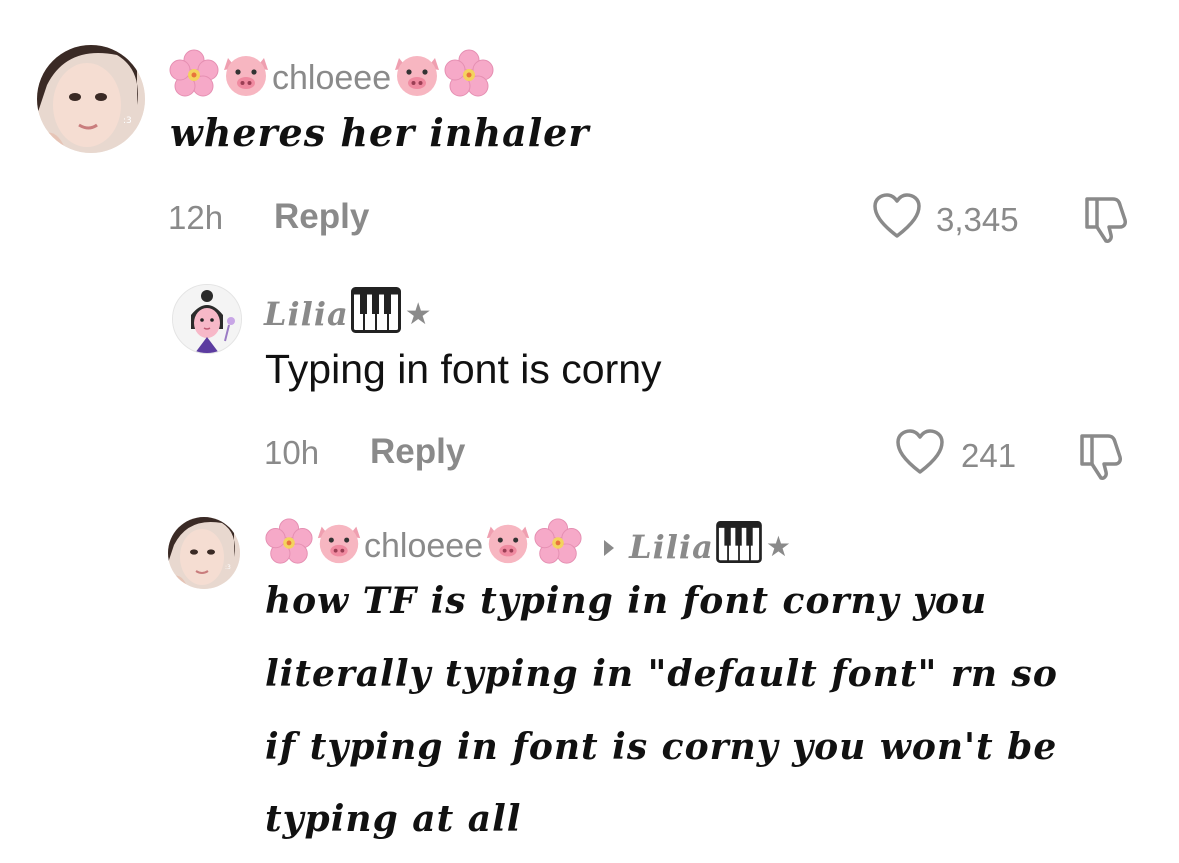 The image size is (1179, 863). What do you see at coordinates (292, 452) in the screenshot?
I see `comment-timestamp: 10h` at bounding box center [292, 452].